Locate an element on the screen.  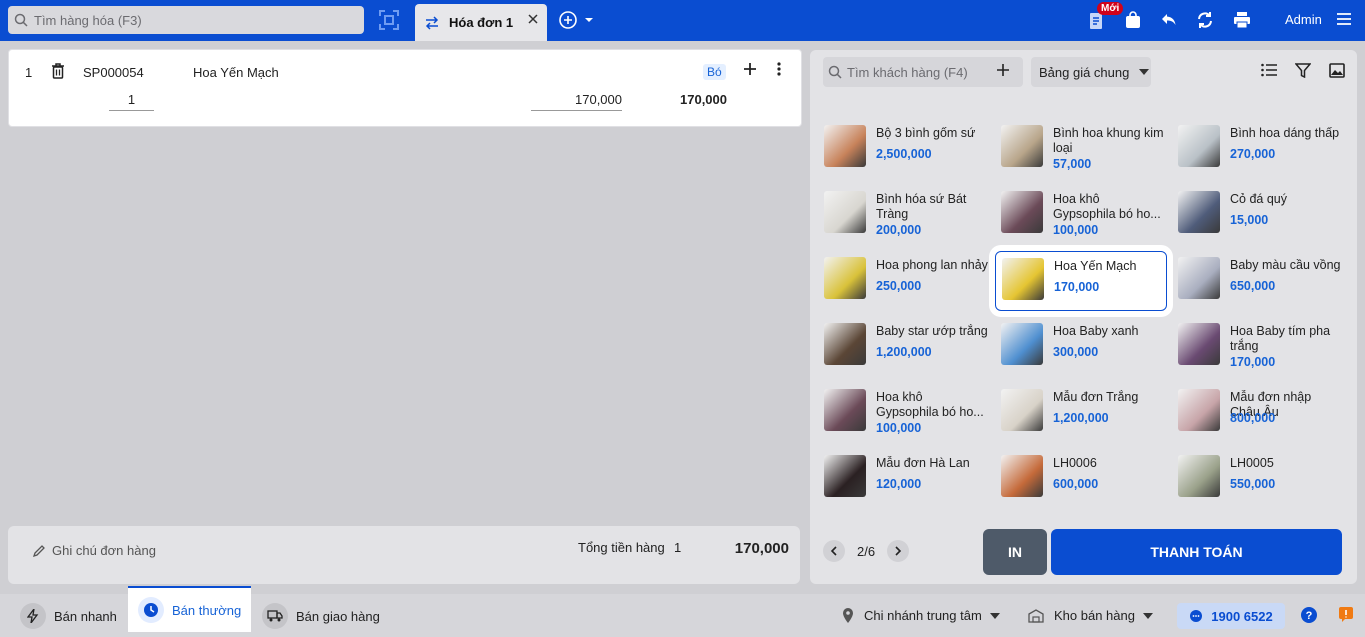
add-tab-button is located at coordinates (577, 20).